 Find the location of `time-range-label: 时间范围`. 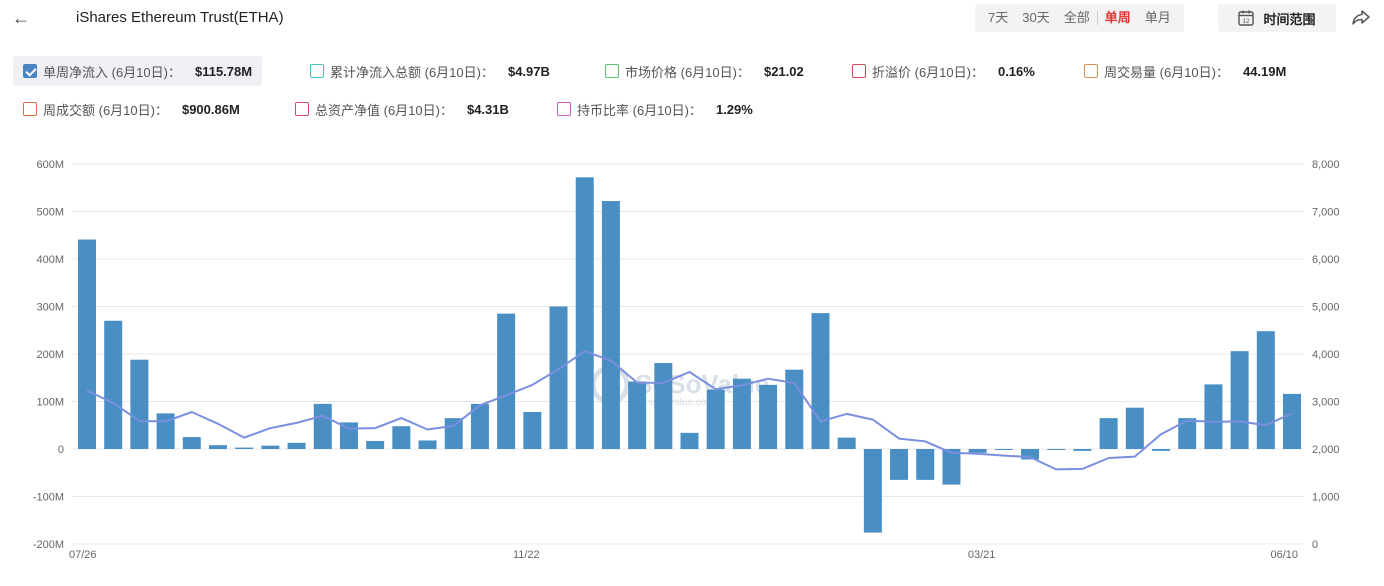

time-range-label: 时间范围 is located at coordinates (1289, 19).